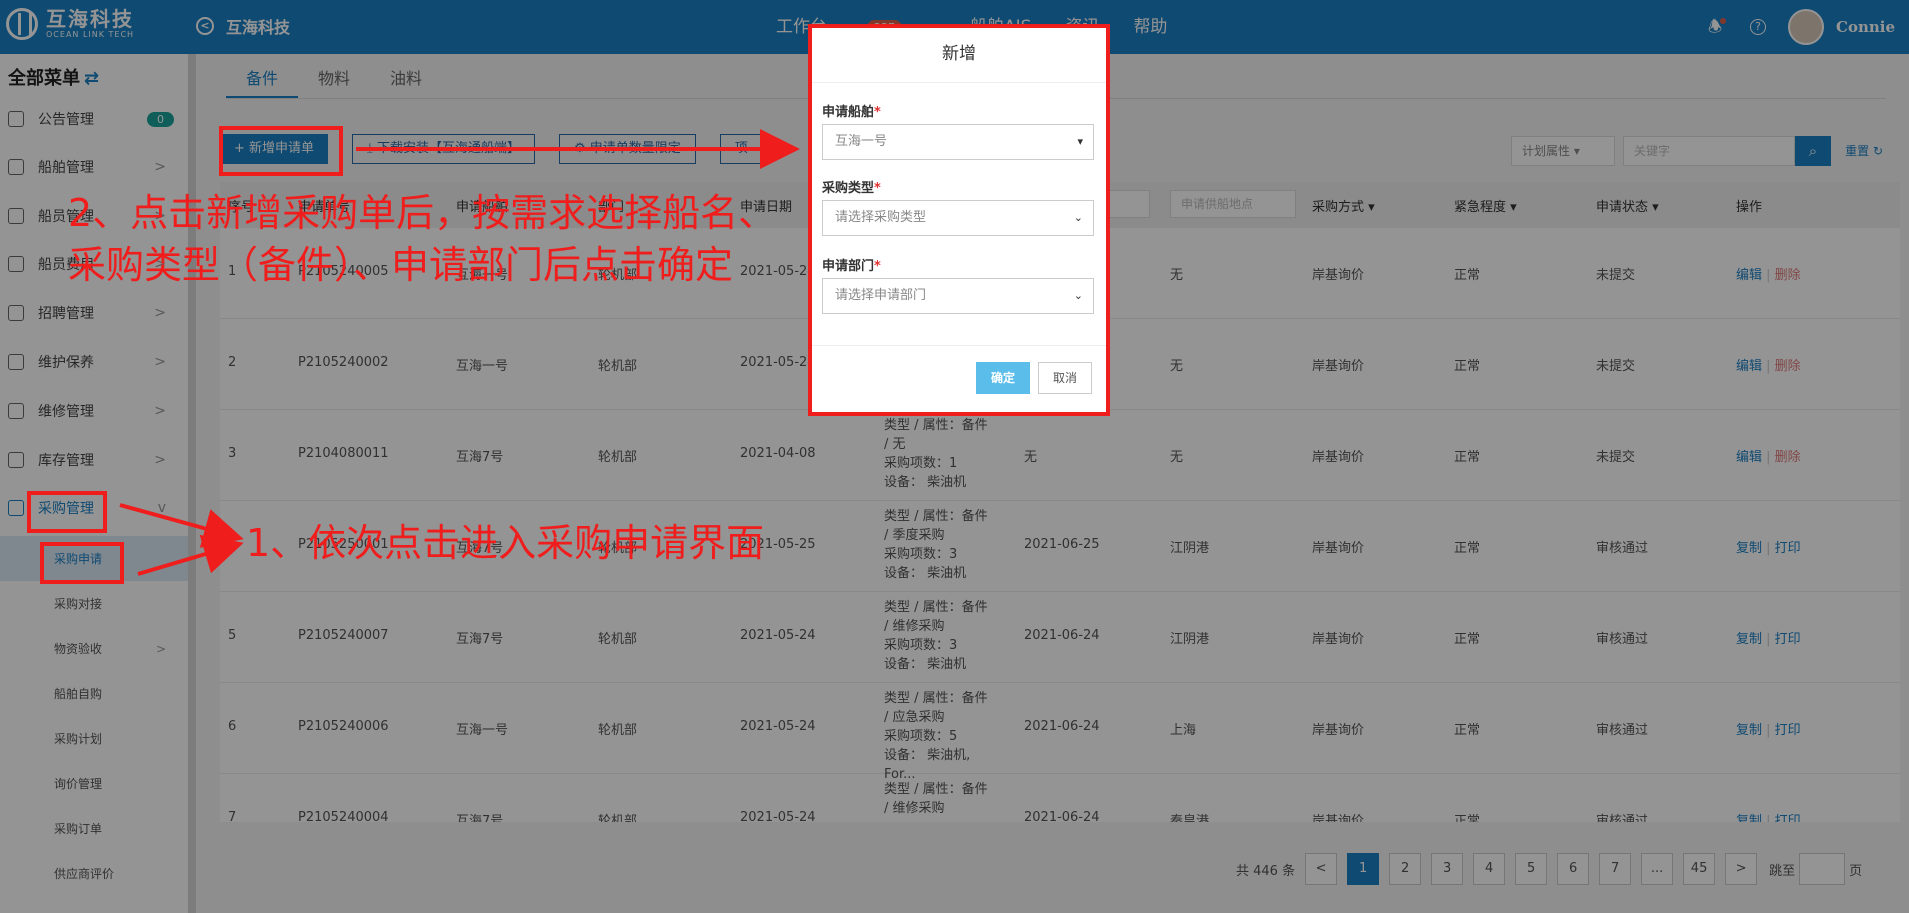 The width and height of the screenshot is (1909, 913). I want to click on arrow-submenu, so click(190, 555).